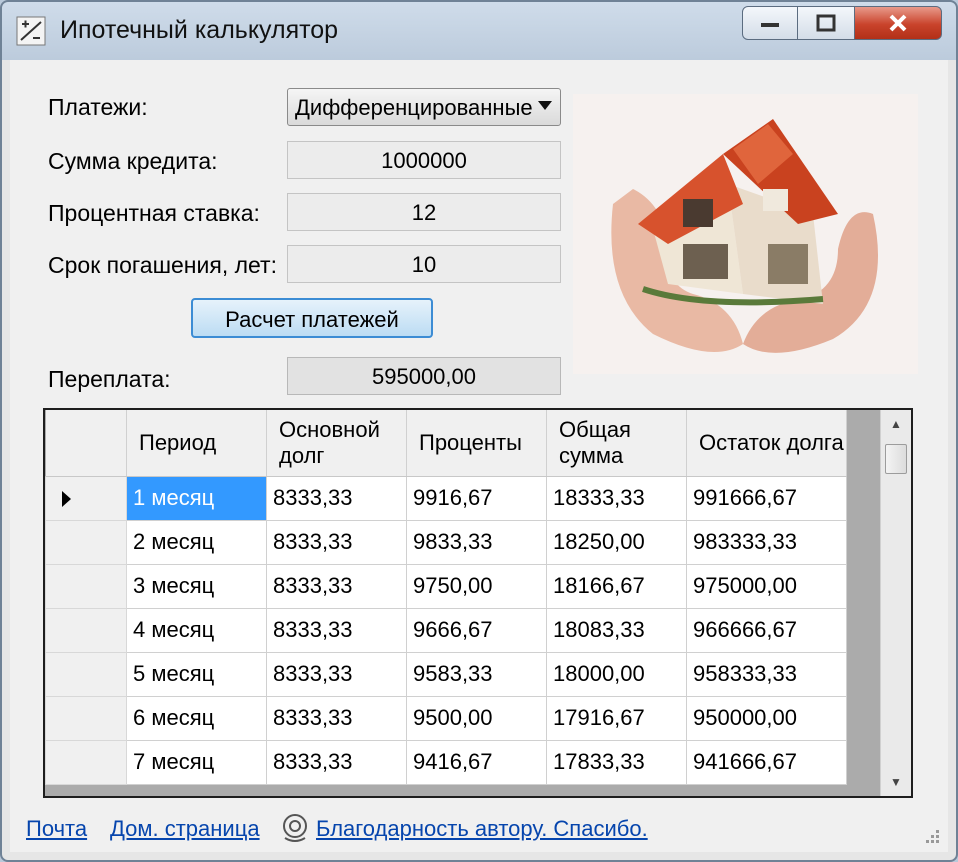 This screenshot has width=958, height=862. I want to click on maximize-button, so click(826, 23).